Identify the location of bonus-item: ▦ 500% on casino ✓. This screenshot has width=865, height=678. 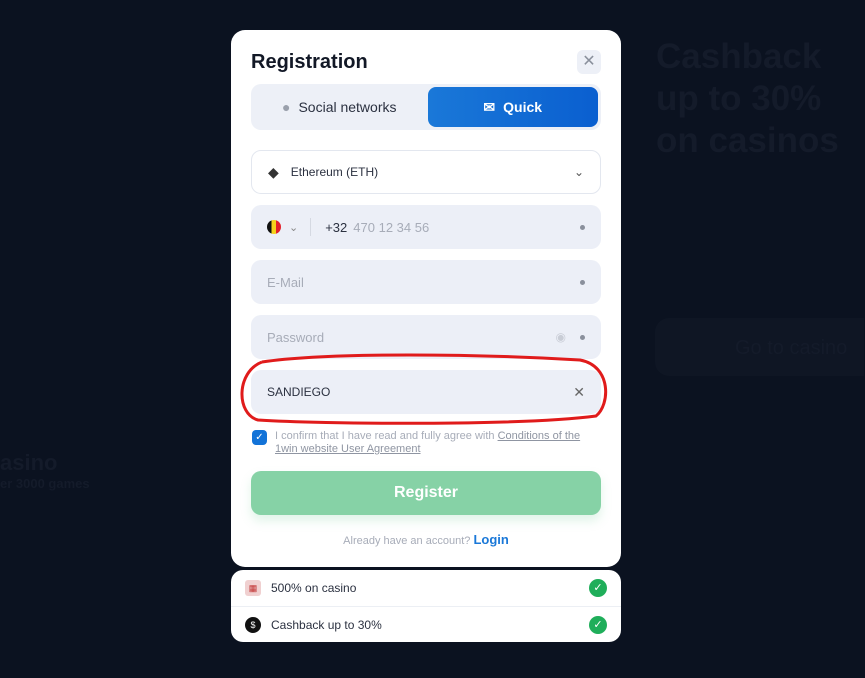
(426, 588).